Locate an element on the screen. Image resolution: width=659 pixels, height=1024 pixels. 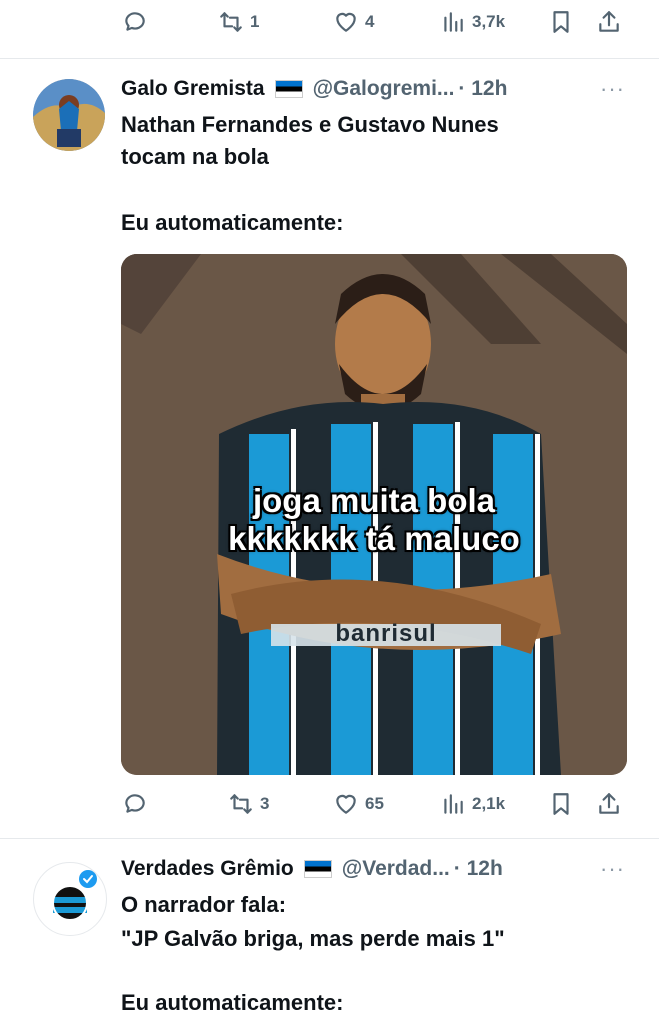
like-button: 4 is located at coordinates (353, 22).